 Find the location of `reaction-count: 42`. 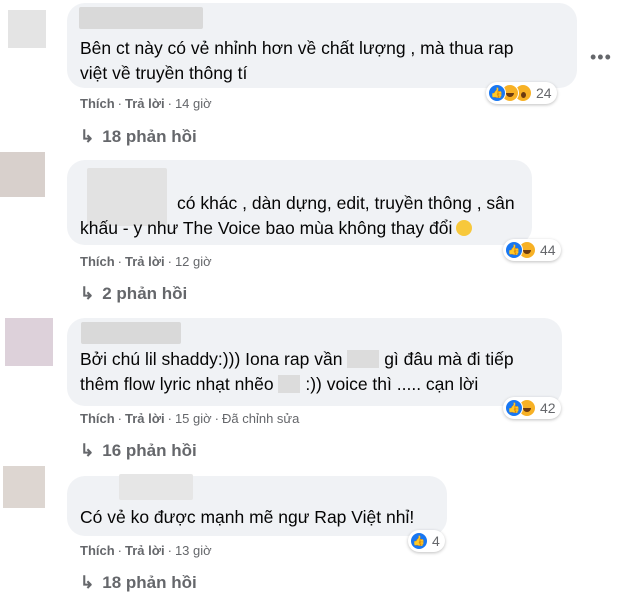

reaction-count: 42 is located at coordinates (548, 408).